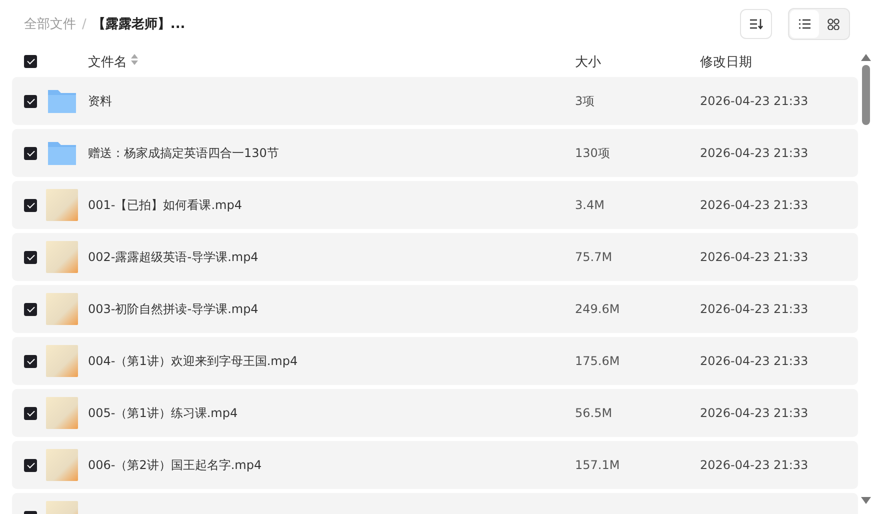  I want to click on file-name: 001-【已拍】如何看课.mp4, so click(331, 205).